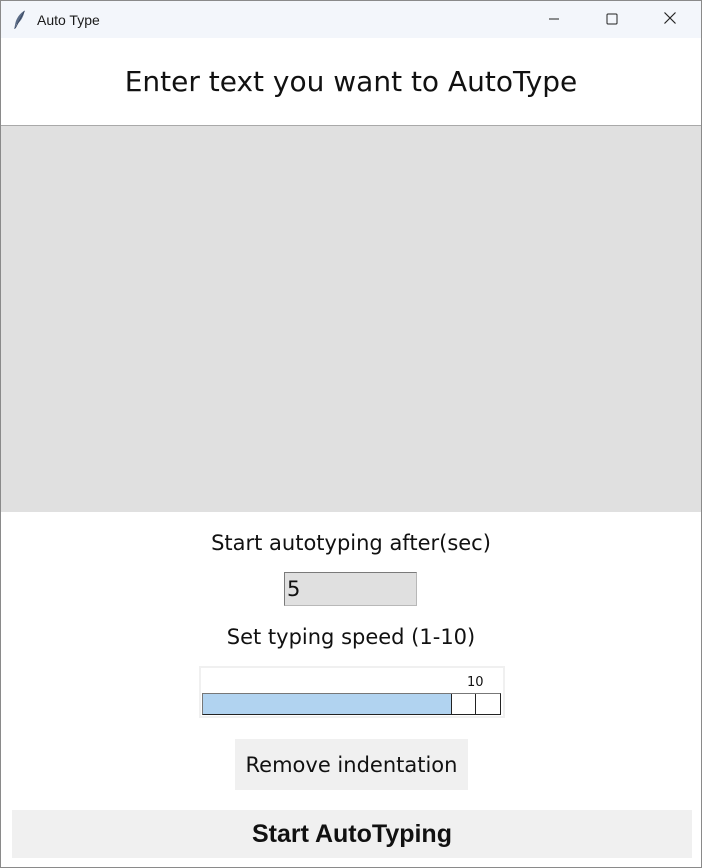 The image size is (702, 868). I want to click on speed-slider-handle, so click(475, 704).